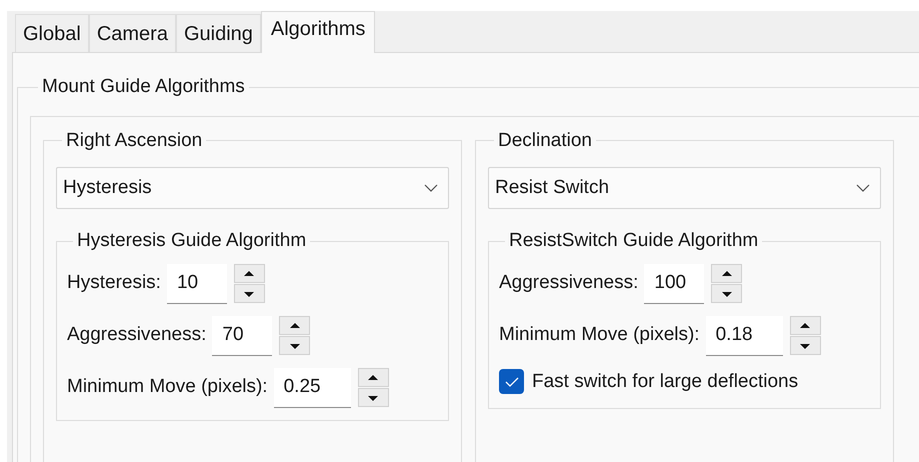 This screenshot has width=919, height=462. I want to click on checkmark-icon, so click(511, 381).